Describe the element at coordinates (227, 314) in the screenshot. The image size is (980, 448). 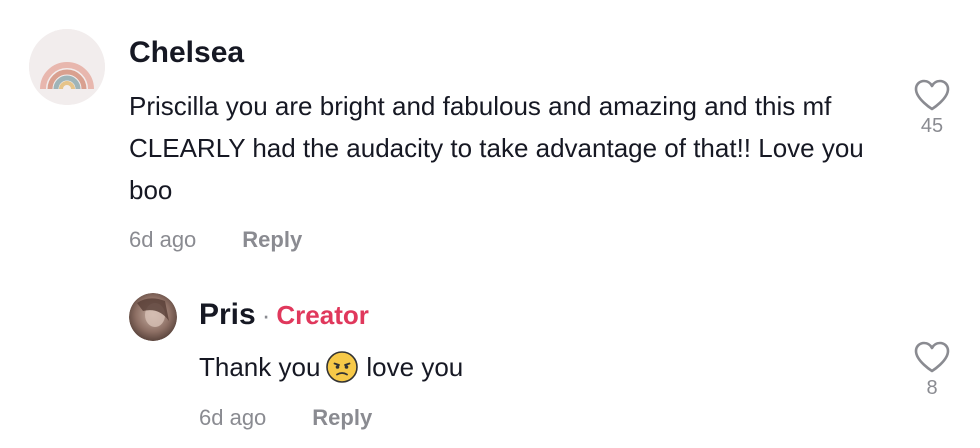
I see `reply-username: Pris` at that location.